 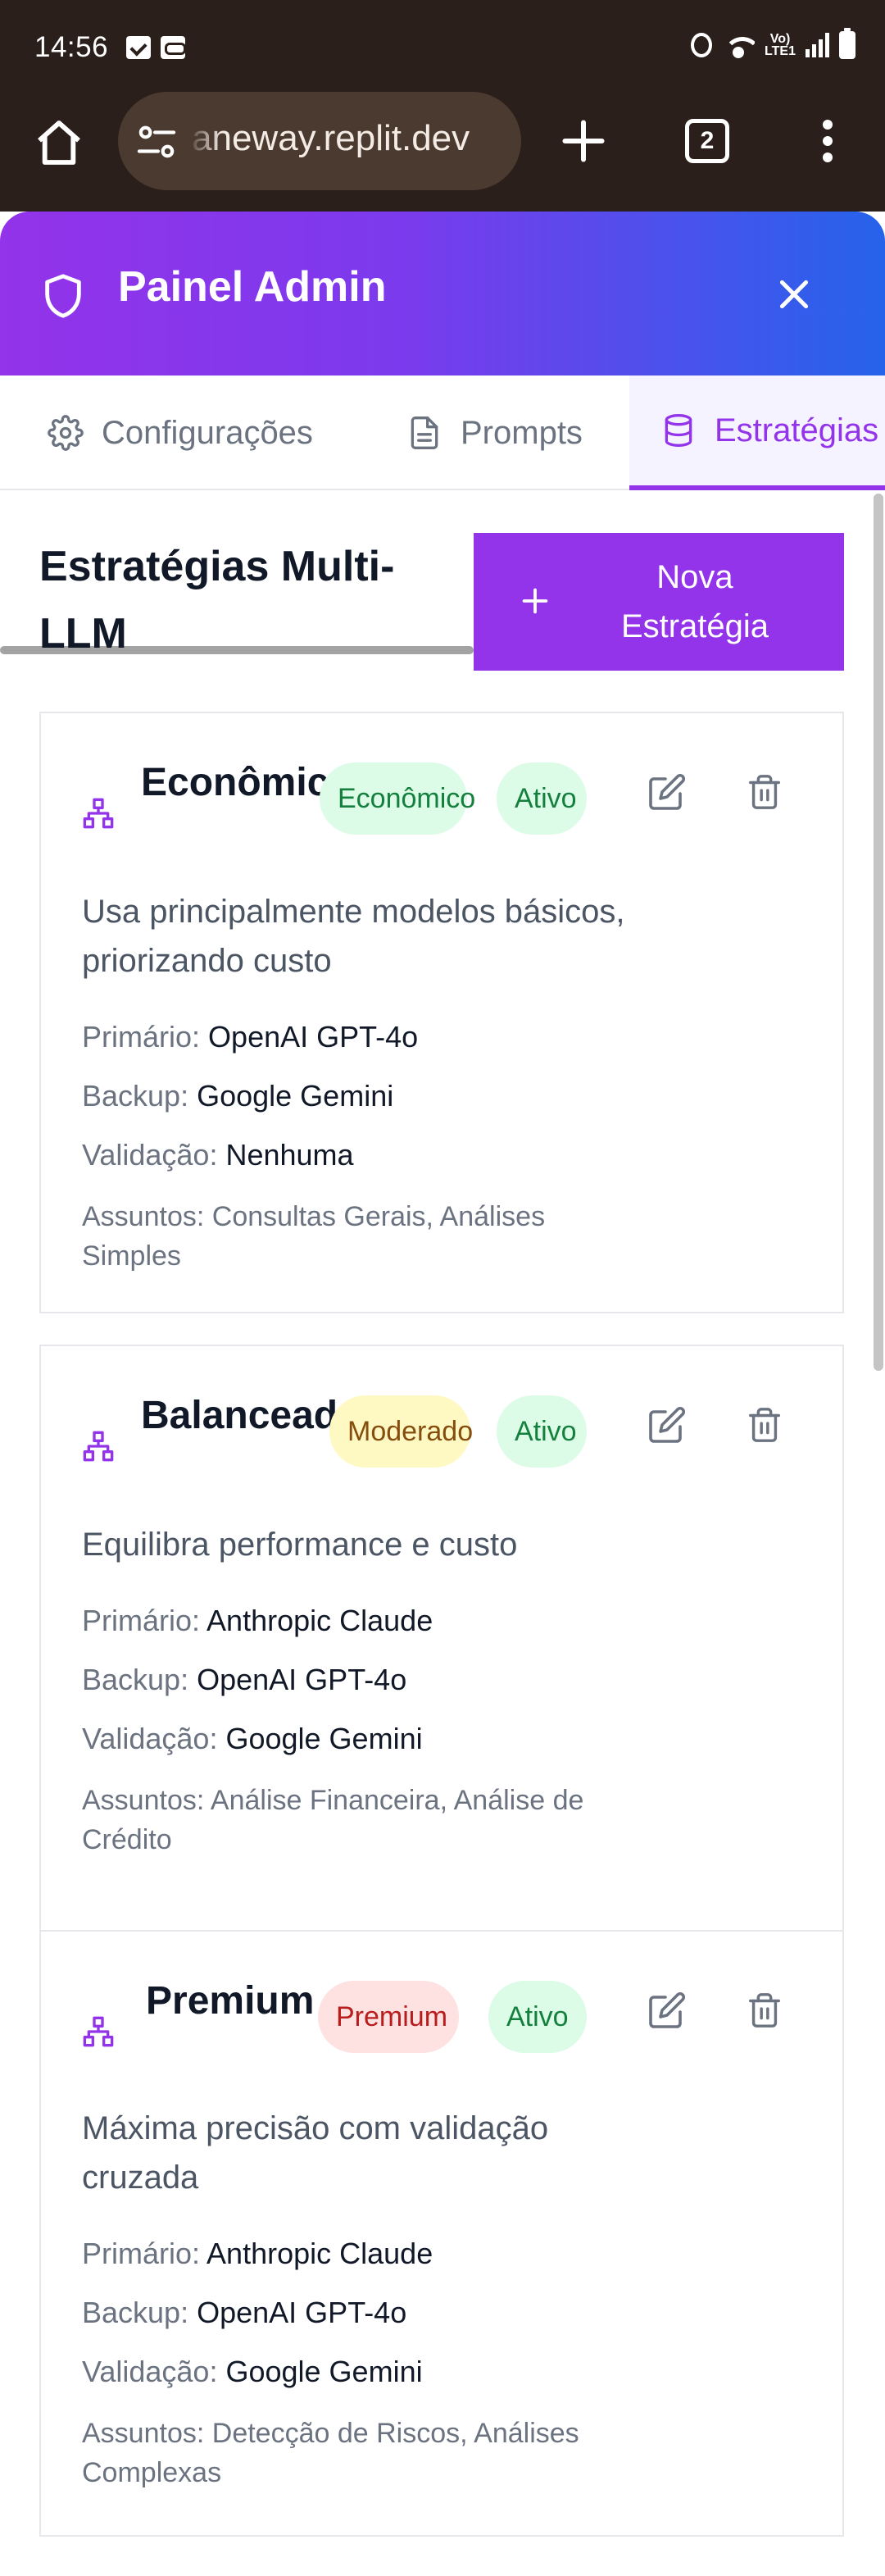 I want to click on address-bar: aneway.replit.dev, so click(x=319, y=141).